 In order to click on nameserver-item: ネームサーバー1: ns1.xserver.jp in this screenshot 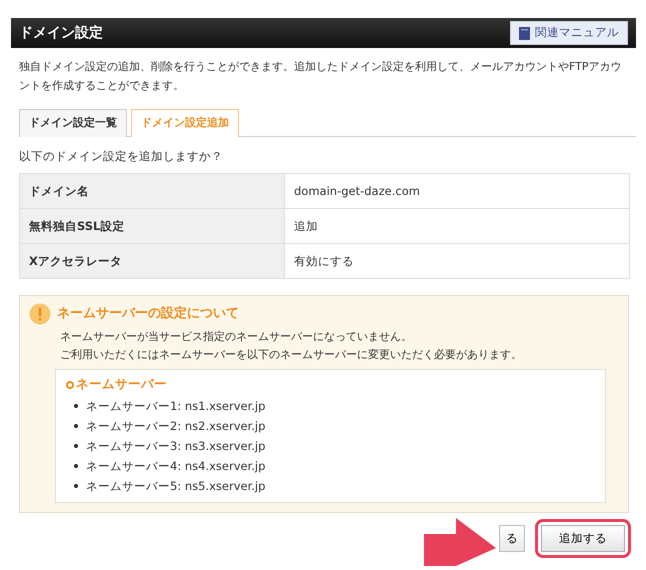, I will do `click(176, 407)`.